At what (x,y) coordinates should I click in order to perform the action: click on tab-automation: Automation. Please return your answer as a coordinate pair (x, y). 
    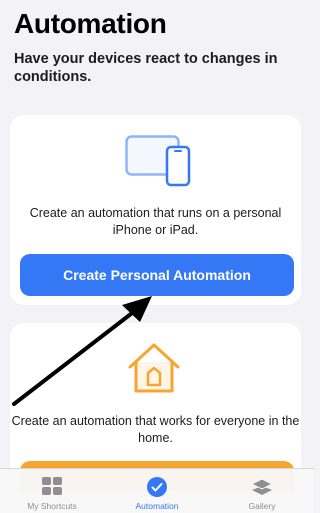
    Looking at the image, I should click on (157, 491).